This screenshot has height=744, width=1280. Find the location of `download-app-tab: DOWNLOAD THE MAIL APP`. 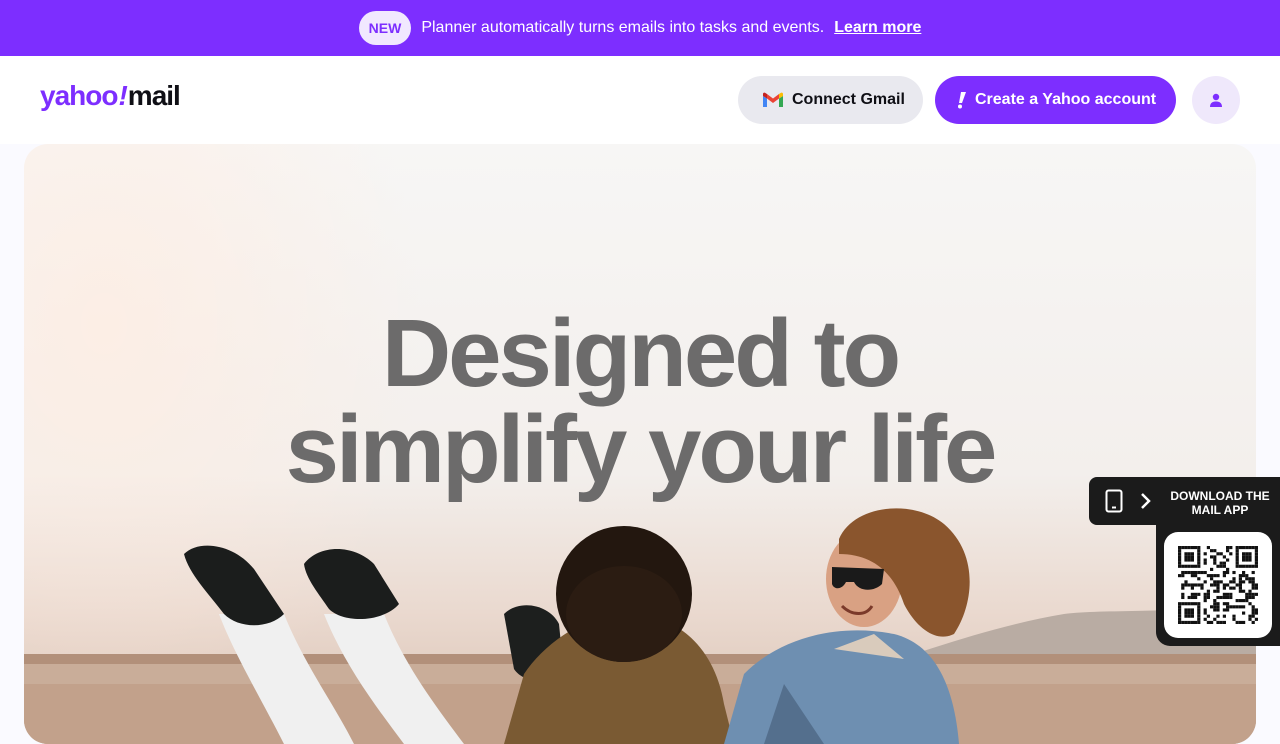

download-app-tab: DOWNLOAD THE MAIL APP is located at coordinates (1184, 501).